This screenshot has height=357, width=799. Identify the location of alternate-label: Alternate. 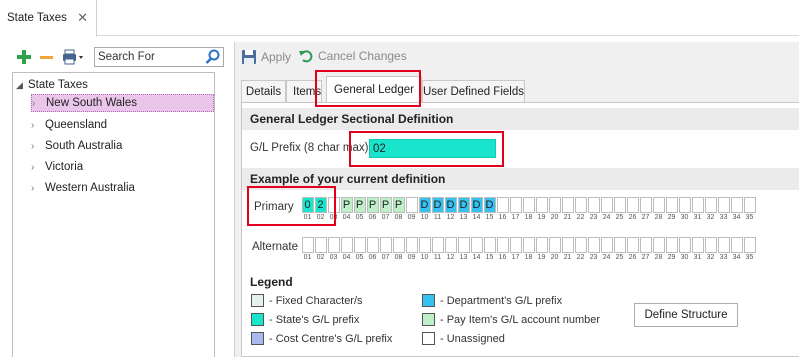
(275, 247).